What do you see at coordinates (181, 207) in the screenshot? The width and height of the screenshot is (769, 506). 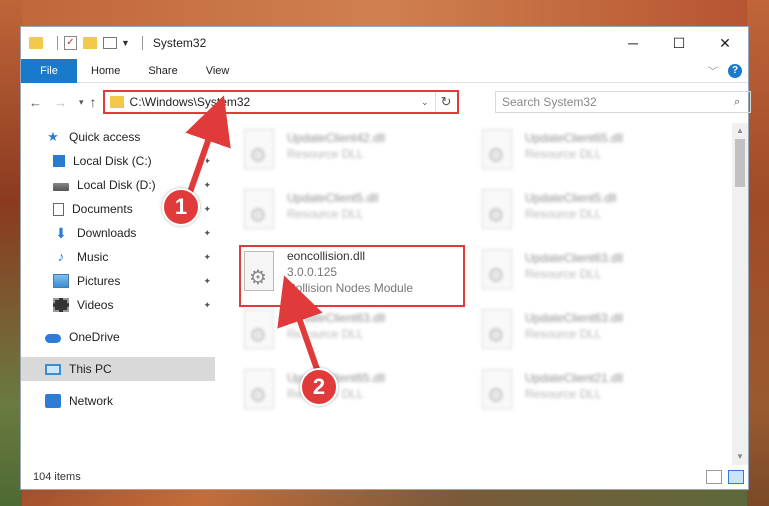 I see `callout-step-1: 1` at bounding box center [181, 207].